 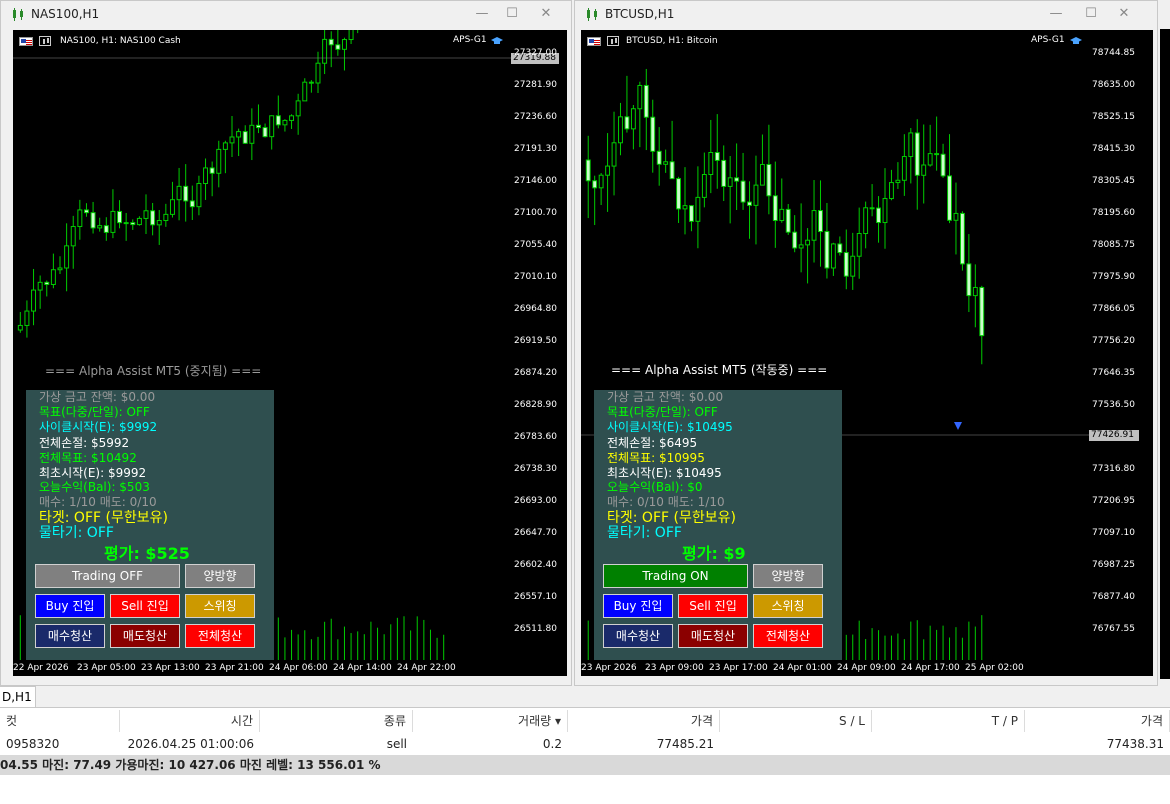 I want to click on column-header: 거래량 ▾, so click(x=490, y=721).